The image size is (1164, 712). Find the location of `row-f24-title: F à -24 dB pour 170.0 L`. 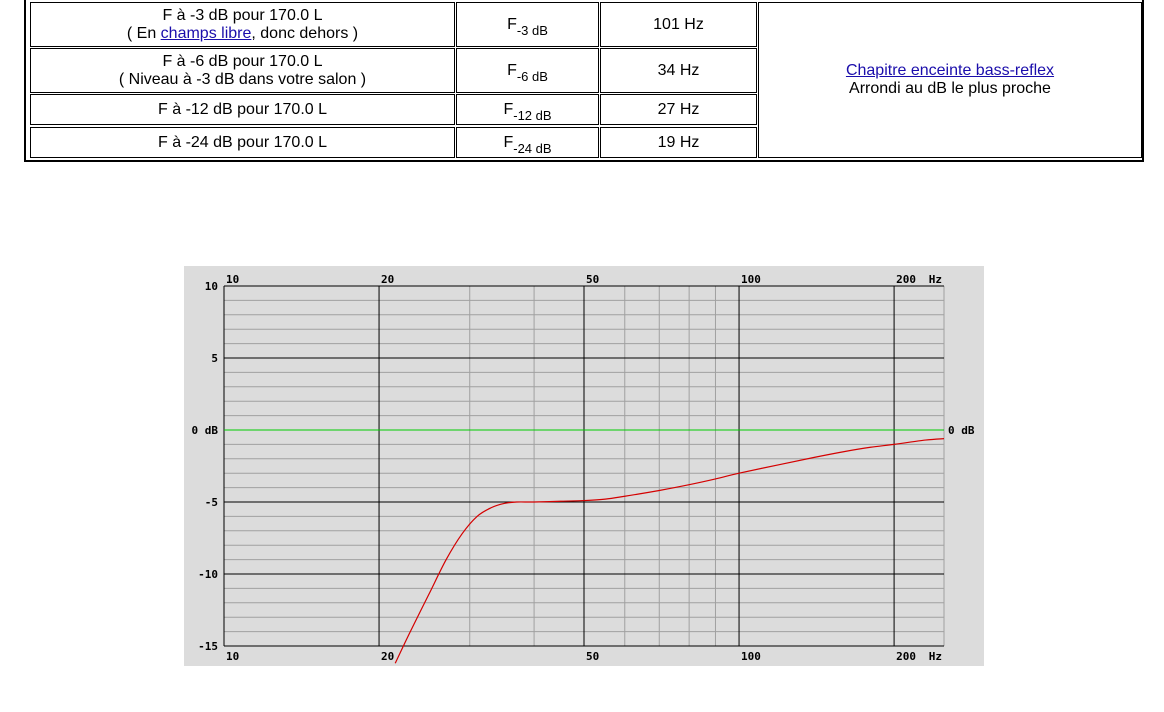

row-f24-title: F à -24 dB pour 170.0 L is located at coordinates (242, 142).